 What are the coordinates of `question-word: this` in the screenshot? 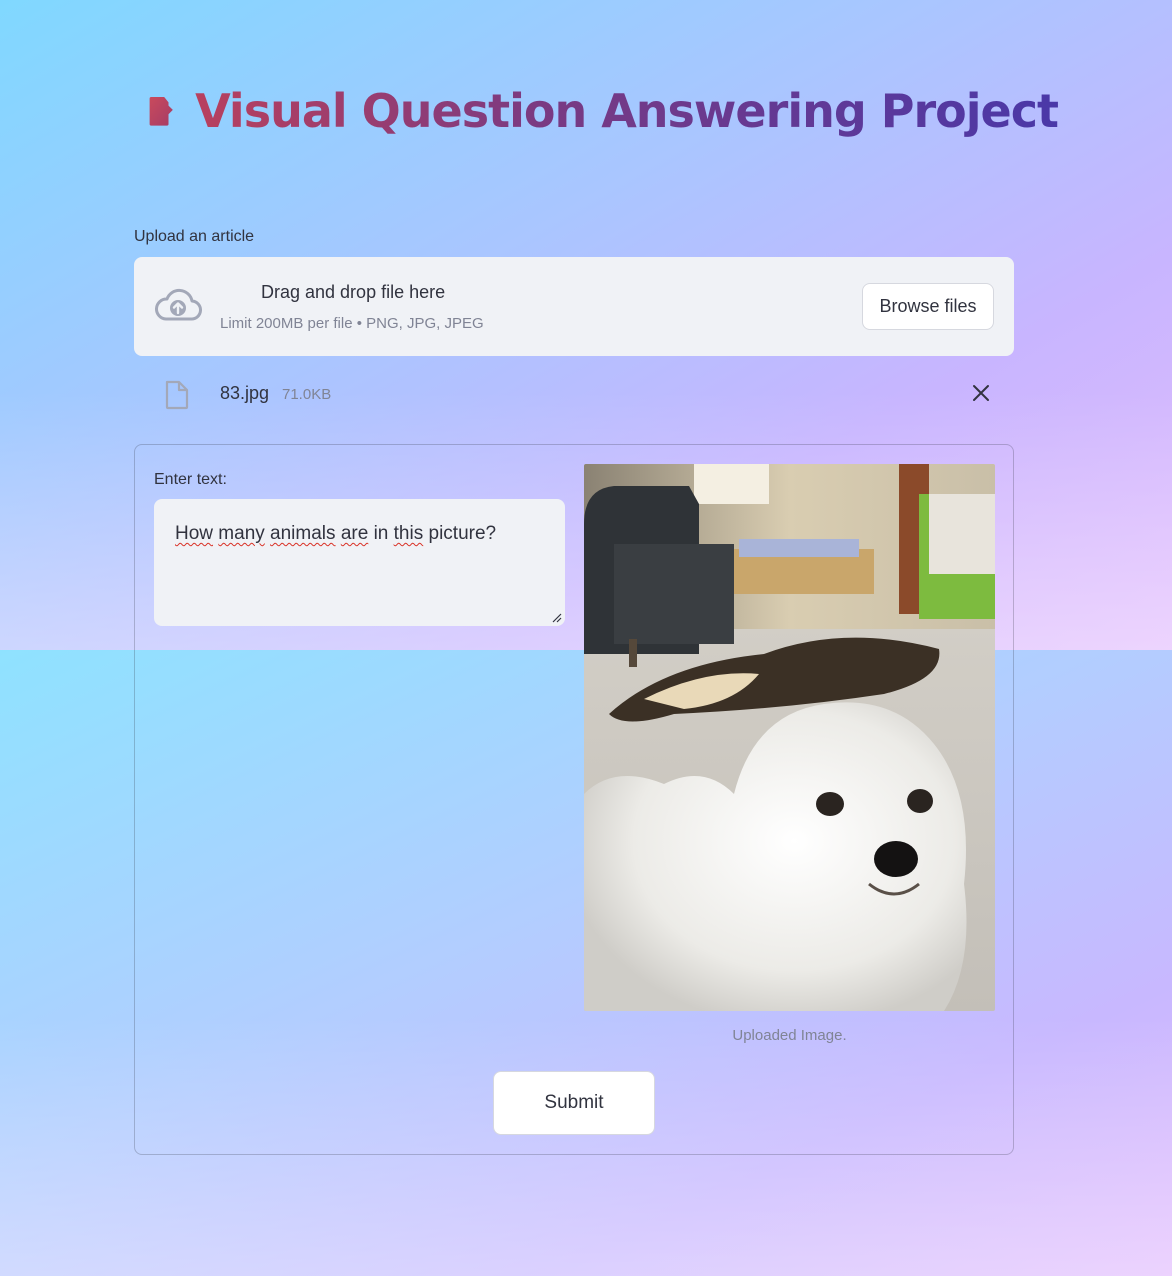 It's located at (408, 533).